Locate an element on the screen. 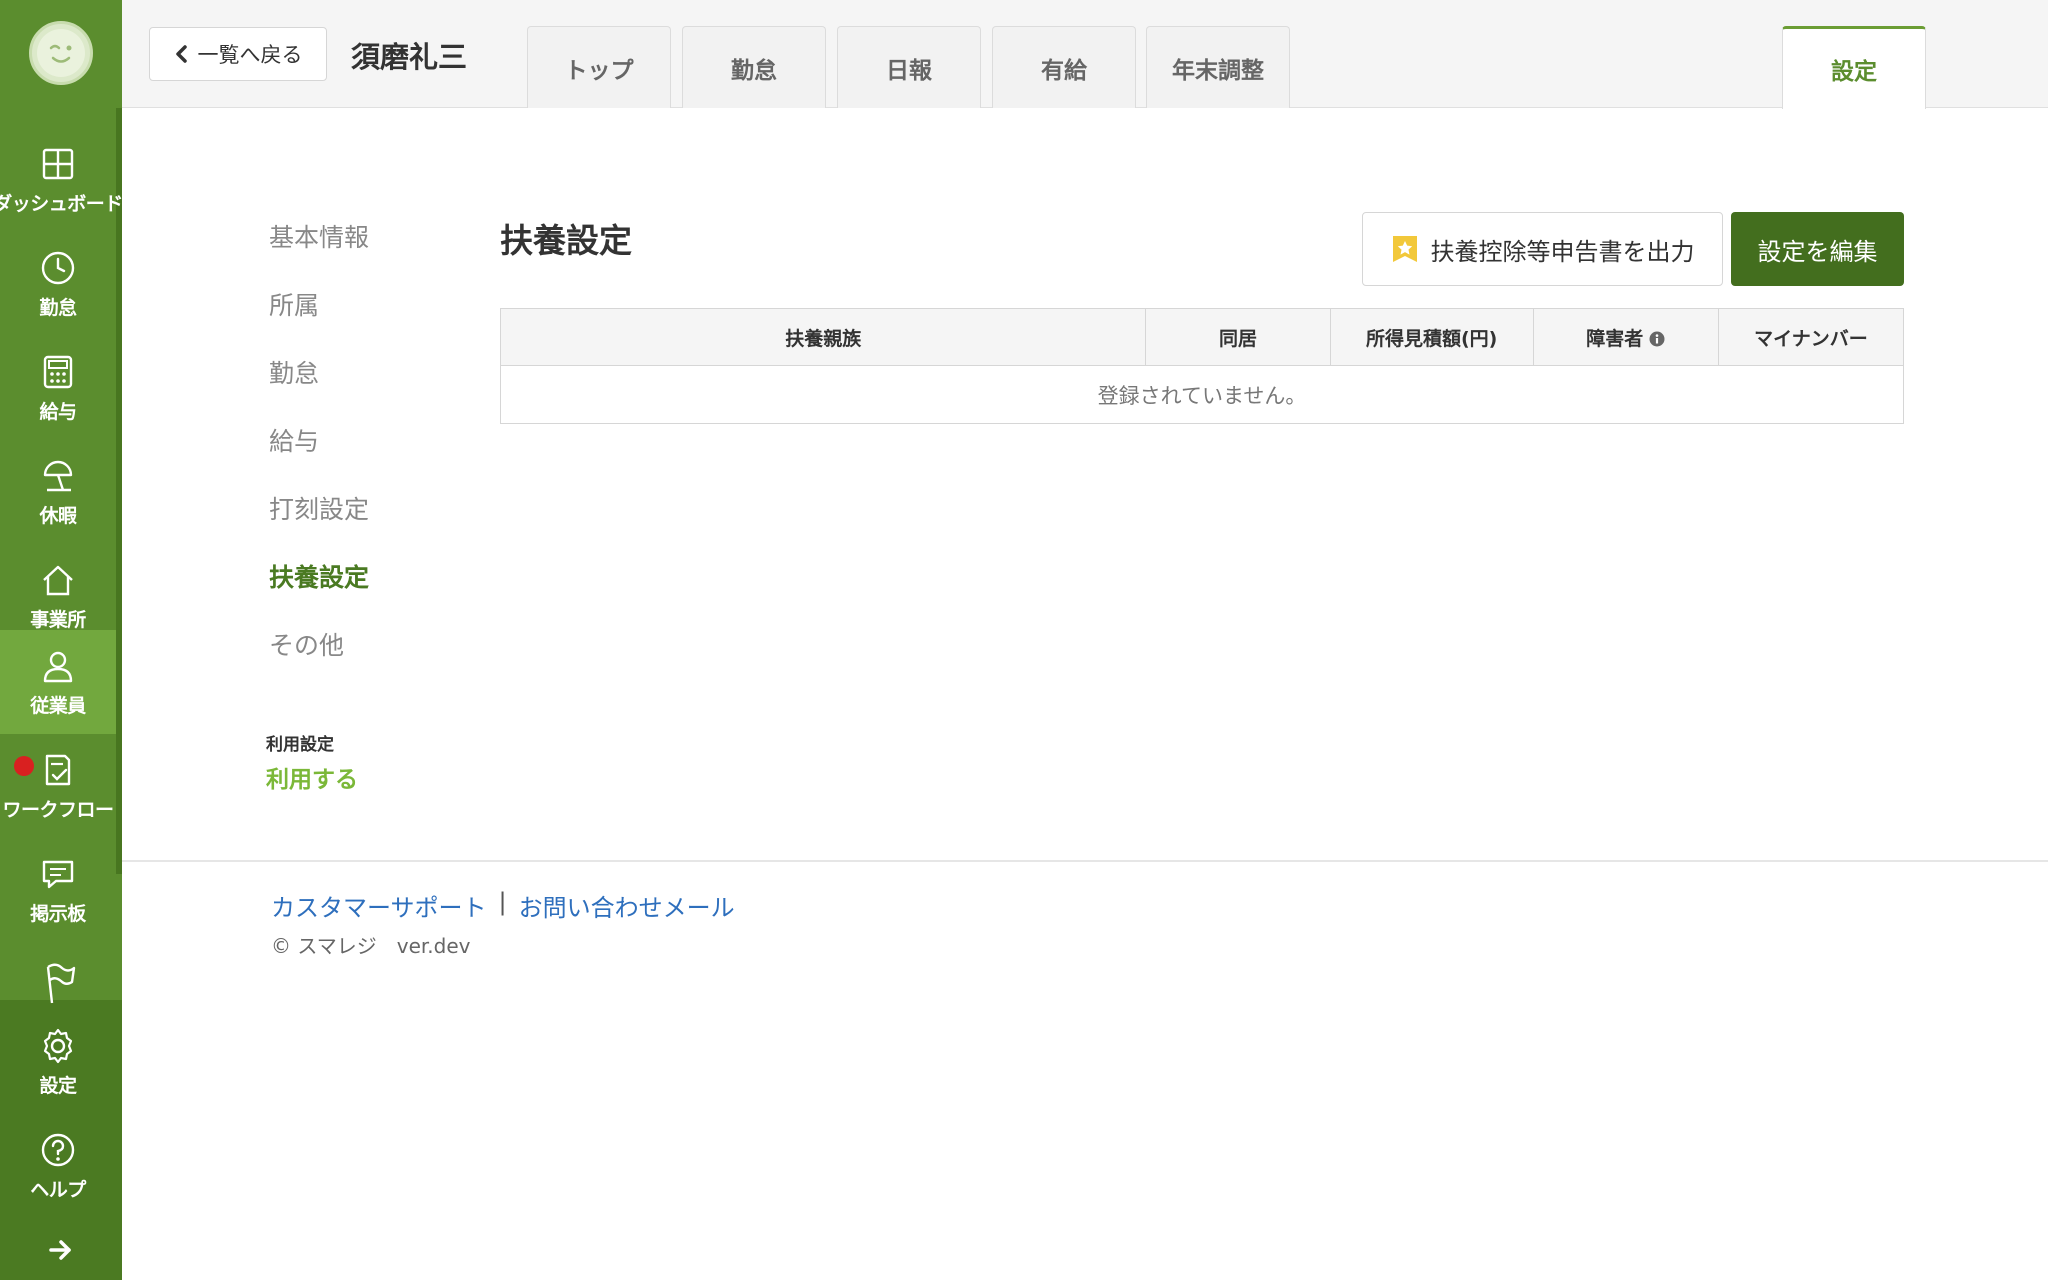  tab-settings: 設定 is located at coordinates (1854, 67).